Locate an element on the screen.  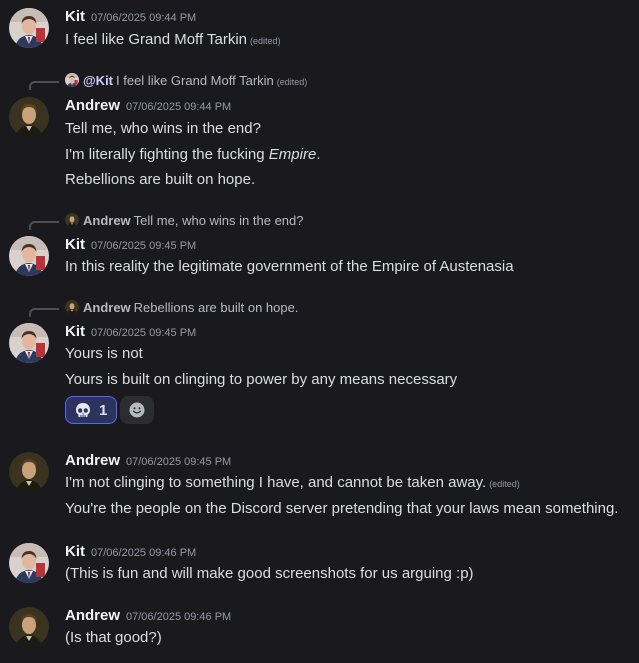
add-reaction-icon is located at coordinates (137, 412).